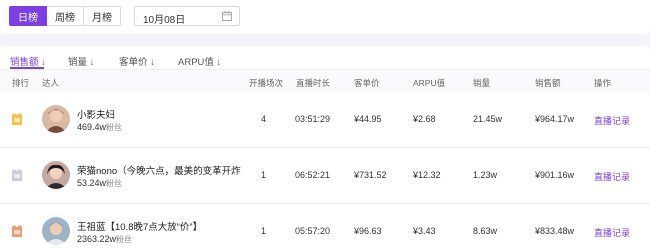 The image size is (650, 248). I want to click on table-header: 排行 达人 开播场次 直播时长 客单价 ARPU值 销量 销售额 操作, so click(325, 81).